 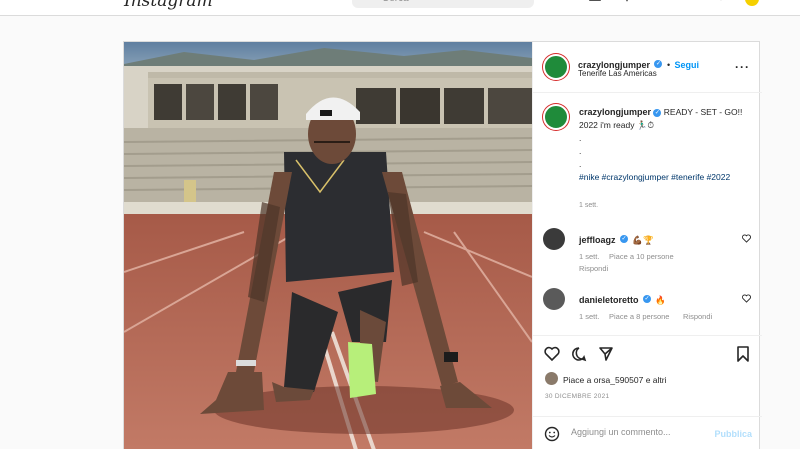 What do you see at coordinates (733, 434) in the screenshot?
I see `publish-button: Pubblica` at bounding box center [733, 434].